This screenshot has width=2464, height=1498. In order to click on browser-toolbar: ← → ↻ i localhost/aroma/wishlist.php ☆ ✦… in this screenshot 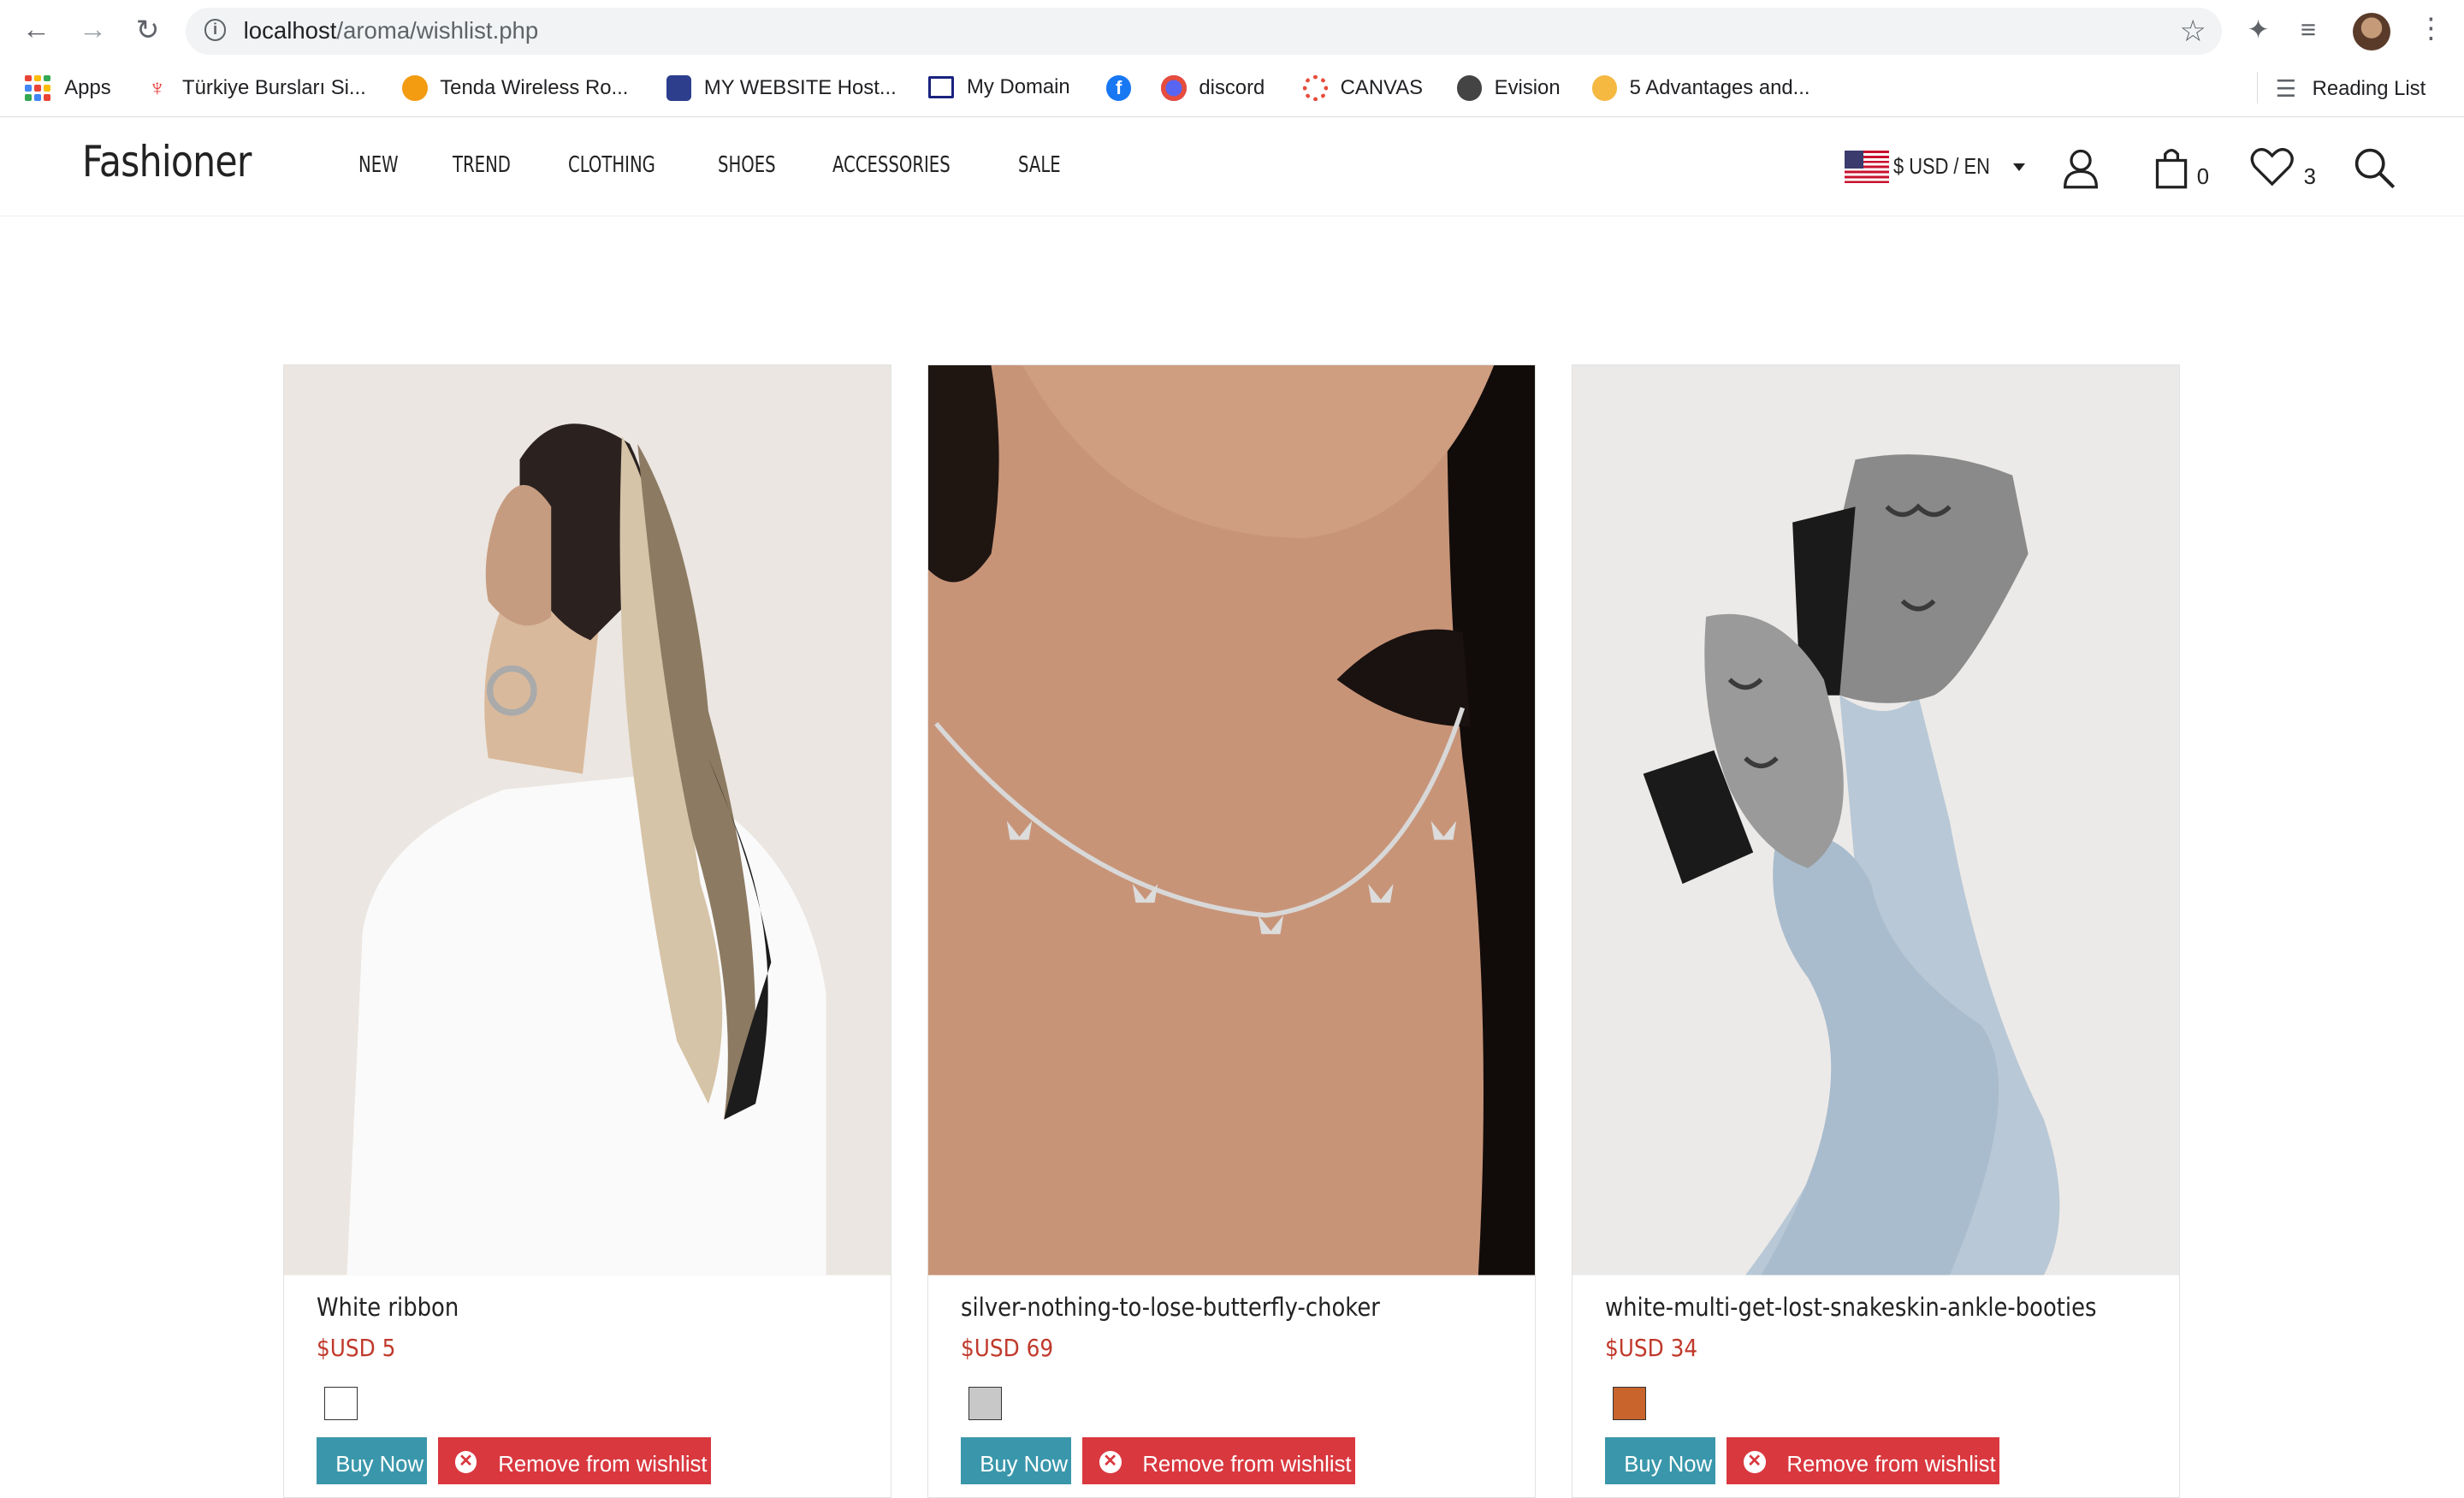, I will do `click(1232, 30)`.